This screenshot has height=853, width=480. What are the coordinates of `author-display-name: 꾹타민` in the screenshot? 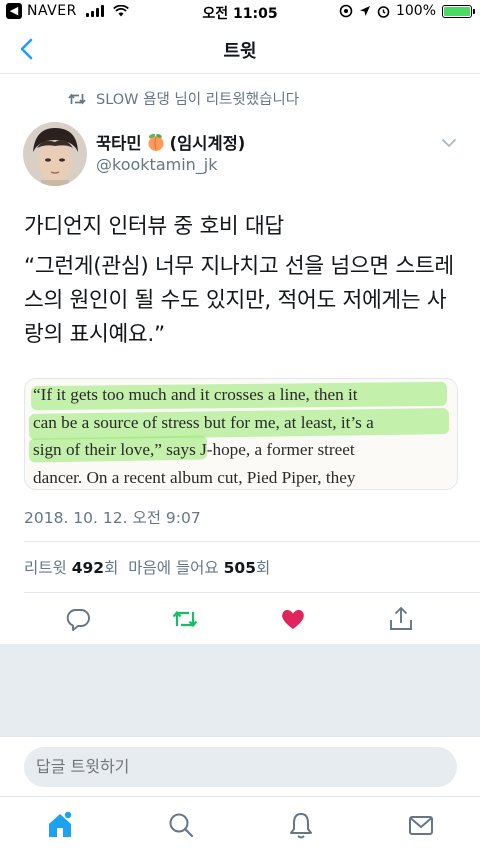 It's located at (119, 143).